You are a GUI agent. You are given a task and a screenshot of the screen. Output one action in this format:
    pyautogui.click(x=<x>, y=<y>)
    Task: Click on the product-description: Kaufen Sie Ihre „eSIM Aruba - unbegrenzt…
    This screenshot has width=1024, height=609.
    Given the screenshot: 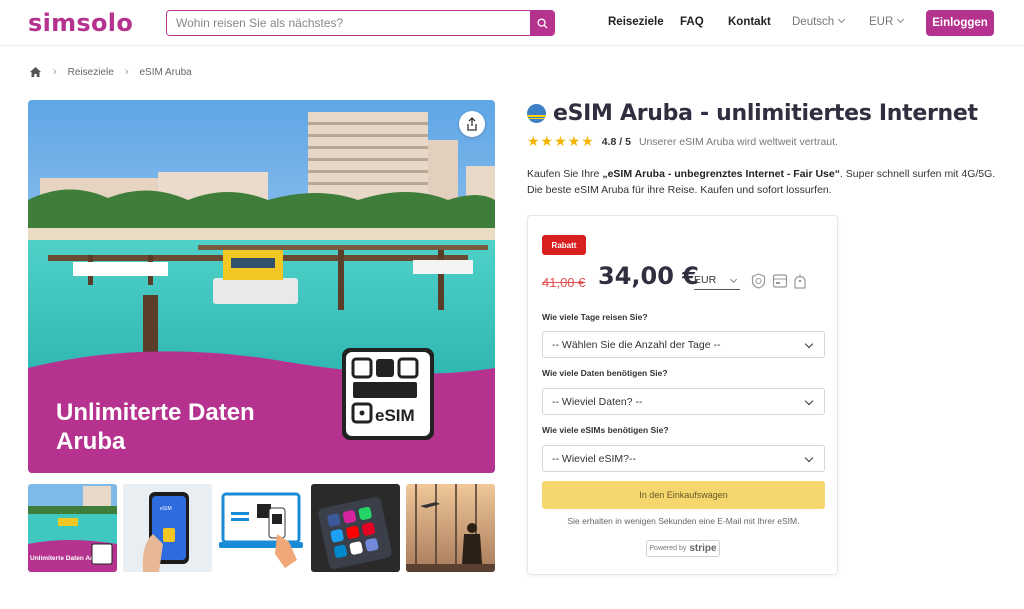 What is the action you would take?
    pyautogui.click(x=762, y=182)
    